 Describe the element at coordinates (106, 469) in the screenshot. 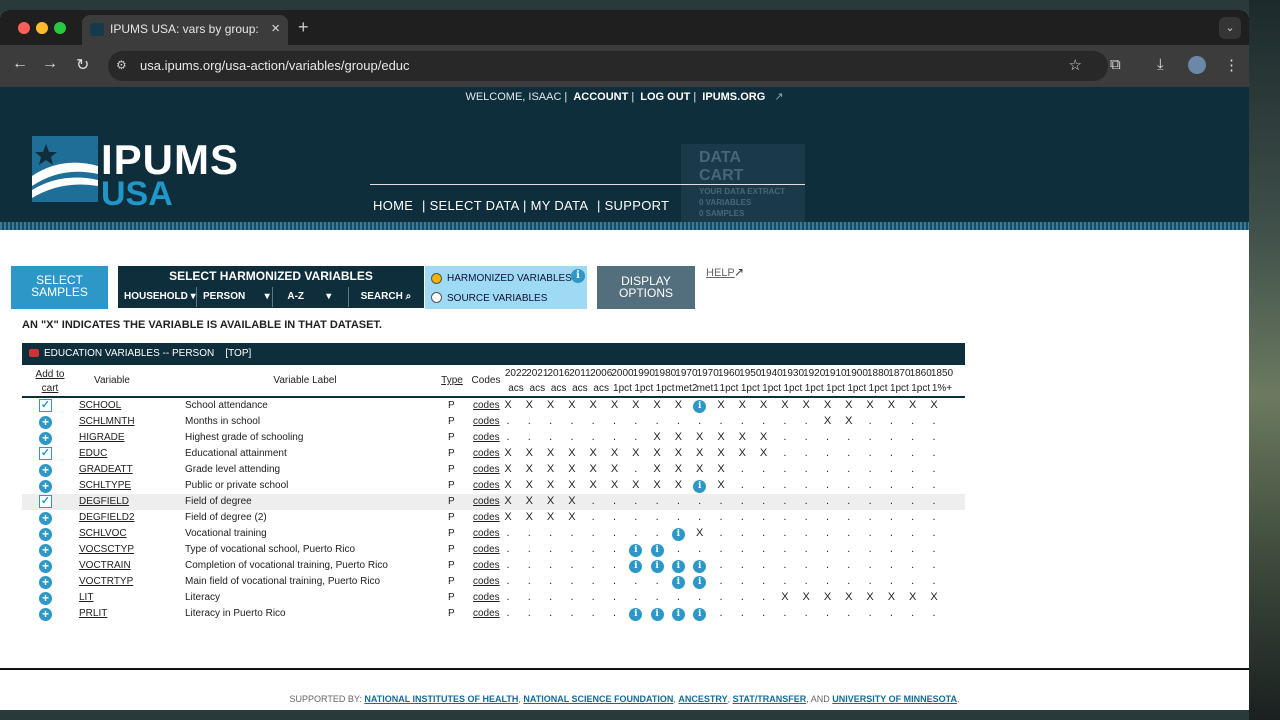

I see `variable-name-link: GRADEATT` at that location.